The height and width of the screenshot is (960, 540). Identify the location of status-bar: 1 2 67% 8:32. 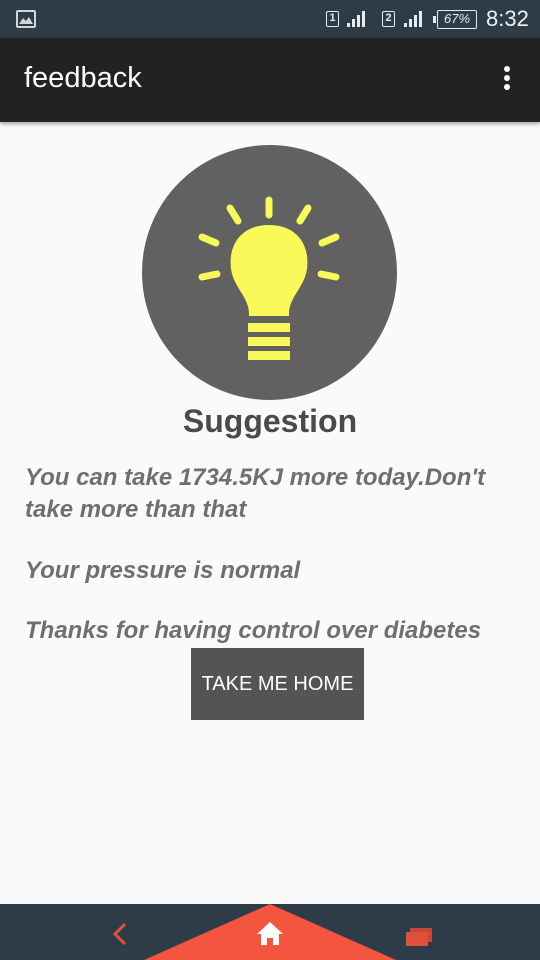
(270, 19).